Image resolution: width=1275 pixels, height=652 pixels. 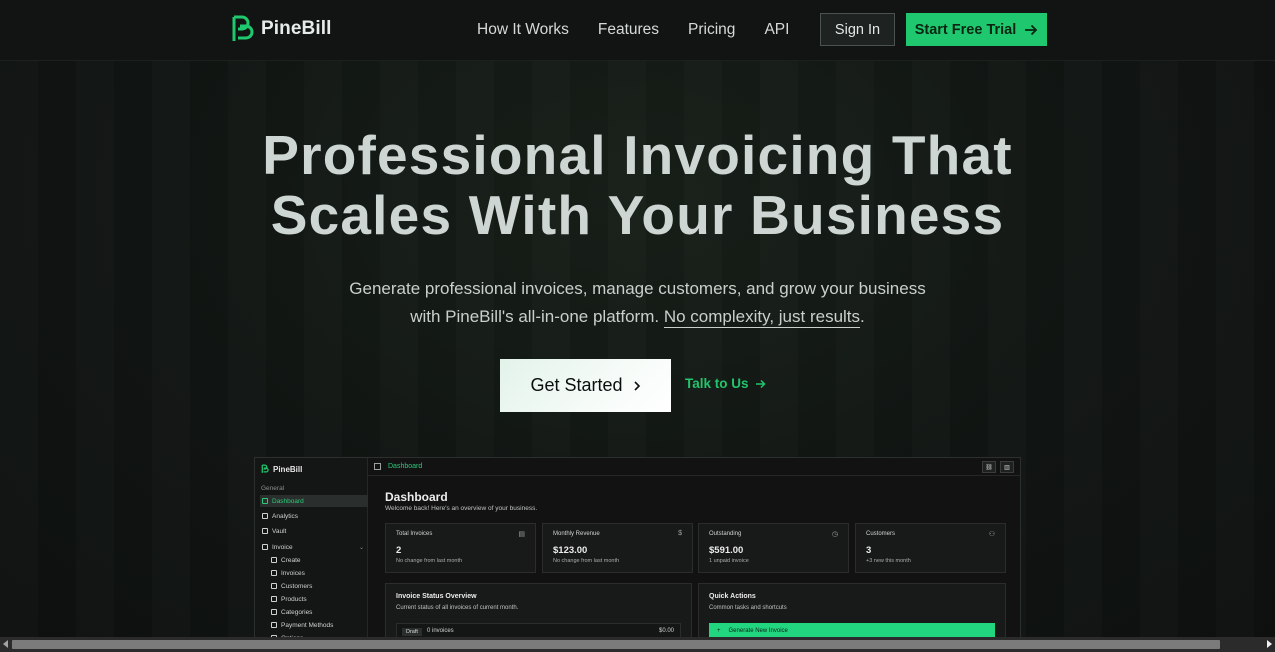 I want to click on status-amount: $0.00, so click(x=666, y=631).